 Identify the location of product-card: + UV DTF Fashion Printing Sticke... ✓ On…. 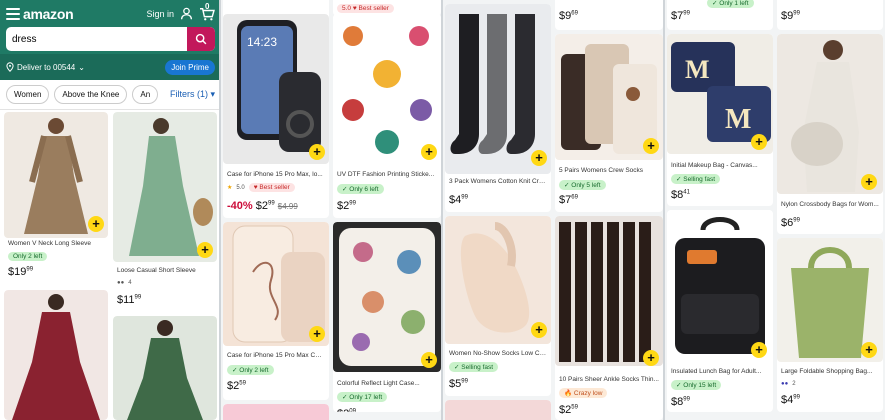
(387, 116).